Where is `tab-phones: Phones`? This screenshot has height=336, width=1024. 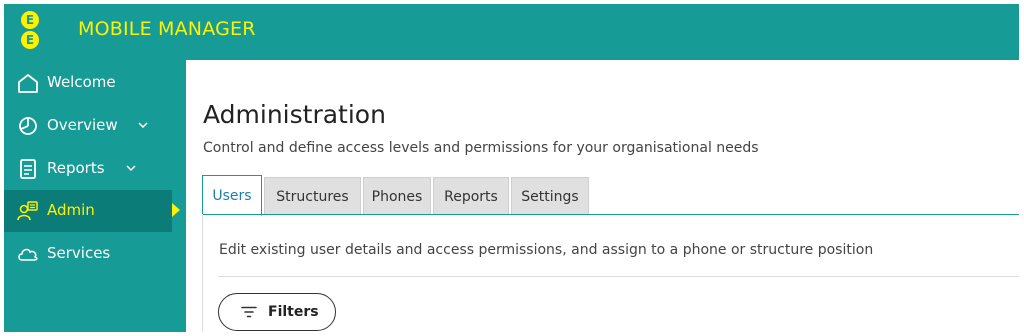 tab-phones: Phones is located at coordinates (397, 196).